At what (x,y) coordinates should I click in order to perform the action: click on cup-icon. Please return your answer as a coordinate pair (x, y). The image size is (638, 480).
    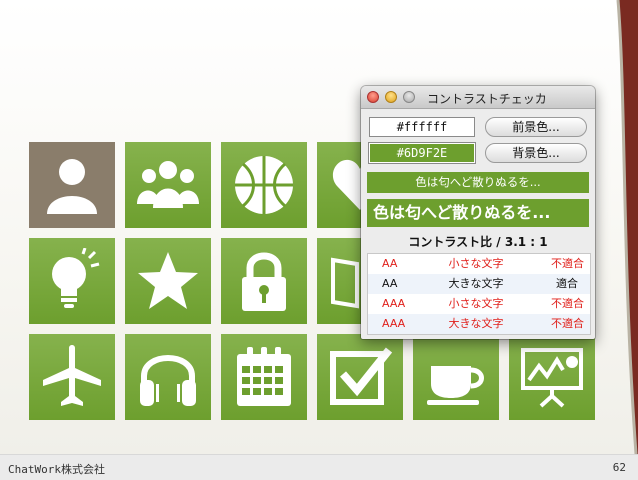
    Looking at the image, I should click on (455, 385).